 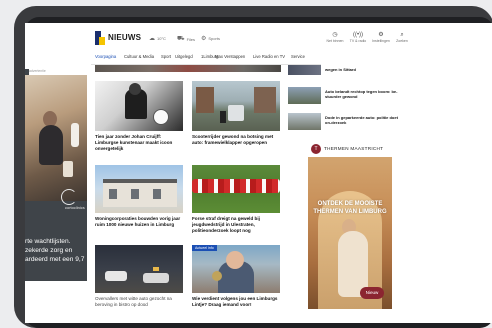 I want to click on gear-icon: ⚙, so click(x=381, y=35).